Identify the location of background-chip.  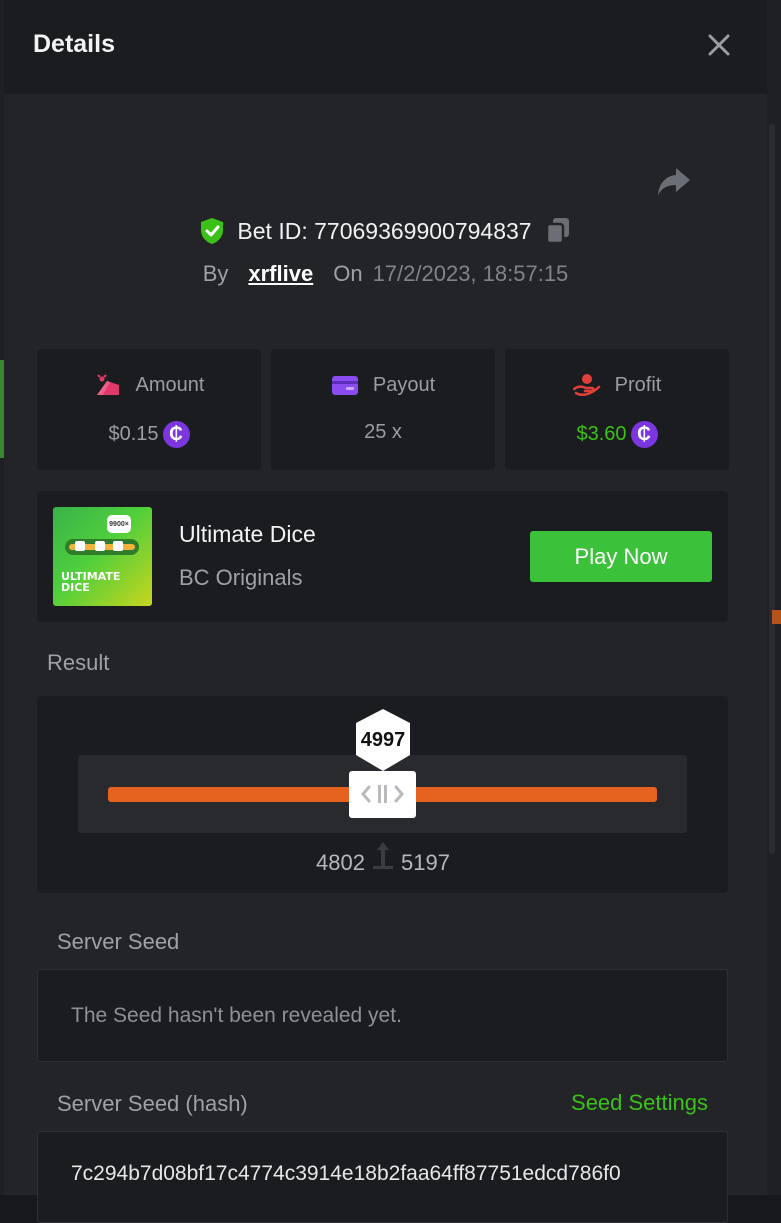
(776, 617).